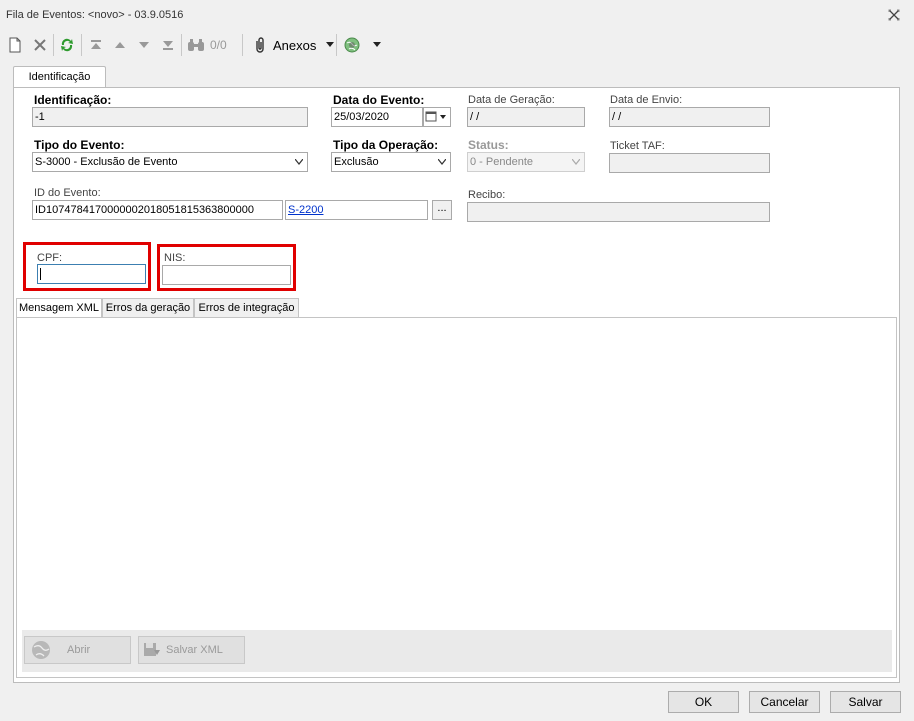 Image resolution: width=914 pixels, height=721 pixels. What do you see at coordinates (157, 210) in the screenshot?
I see `id-evento-field: ID1074784170000002018051815363800000` at bounding box center [157, 210].